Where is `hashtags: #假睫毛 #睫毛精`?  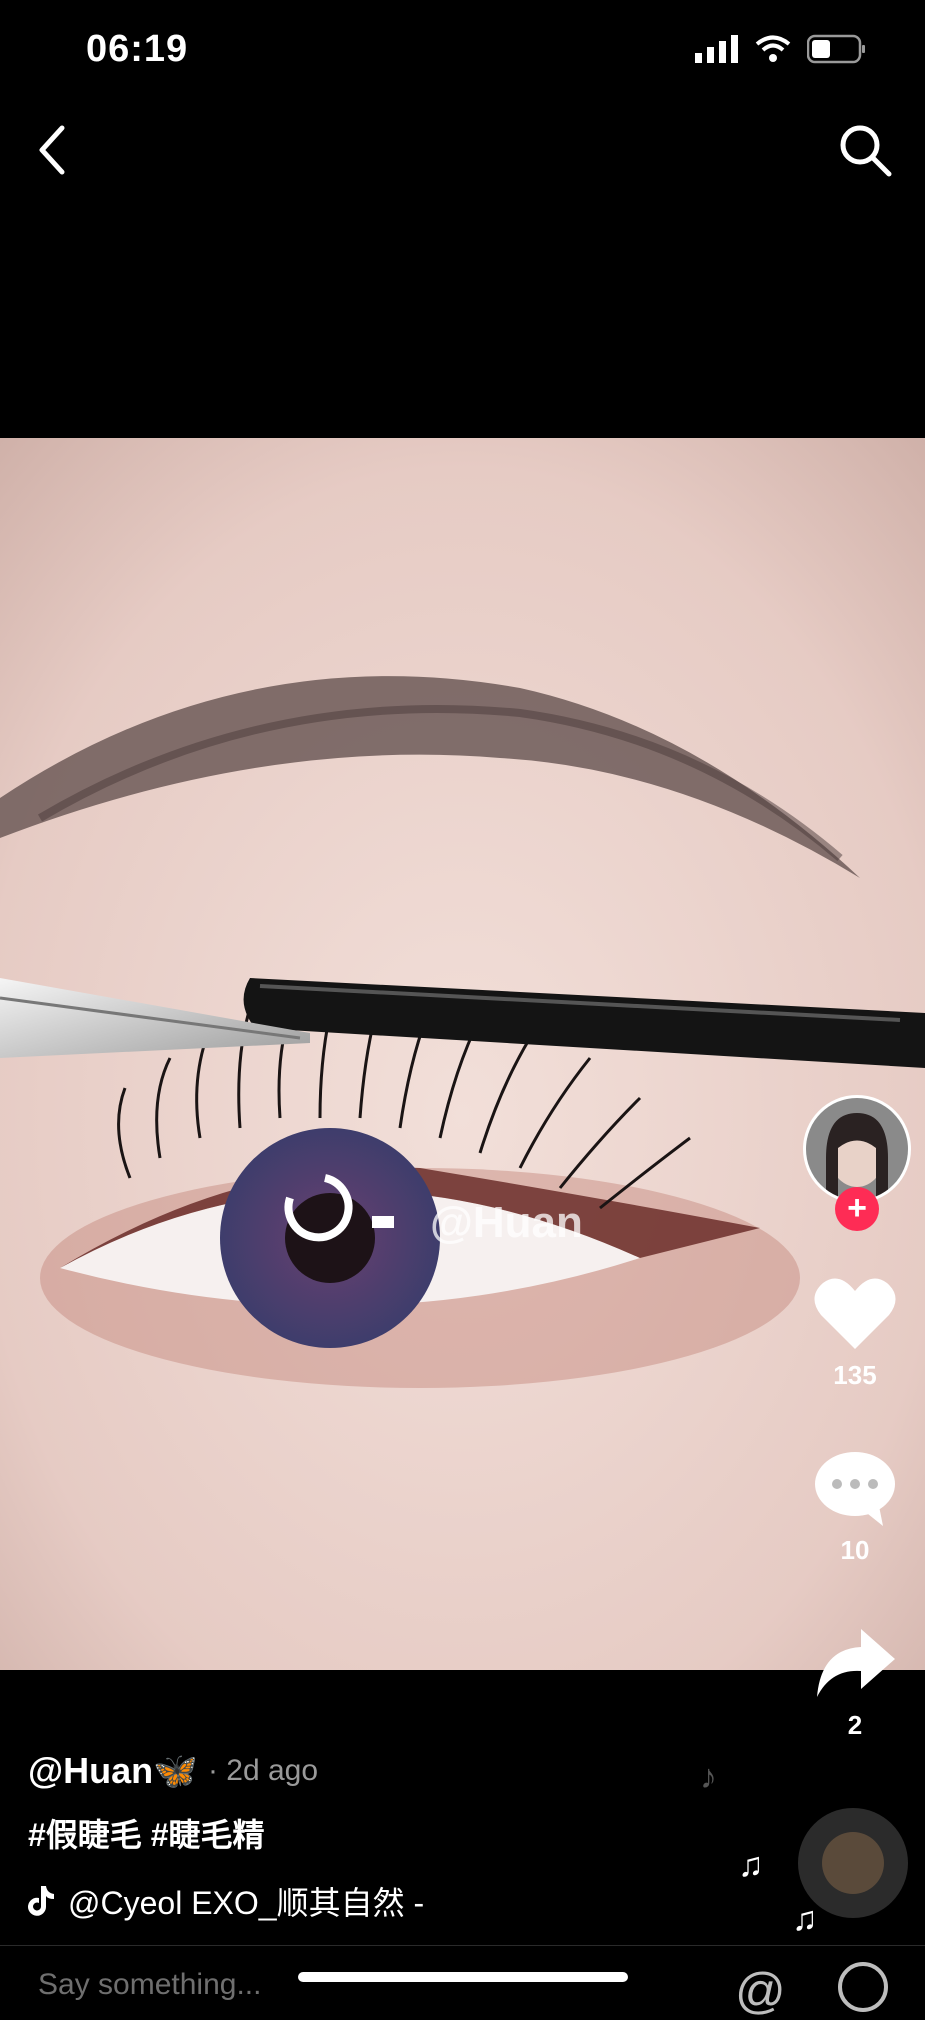
hashtags: #假睫毛 #睫毛精 is located at coordinates (378, 1833).